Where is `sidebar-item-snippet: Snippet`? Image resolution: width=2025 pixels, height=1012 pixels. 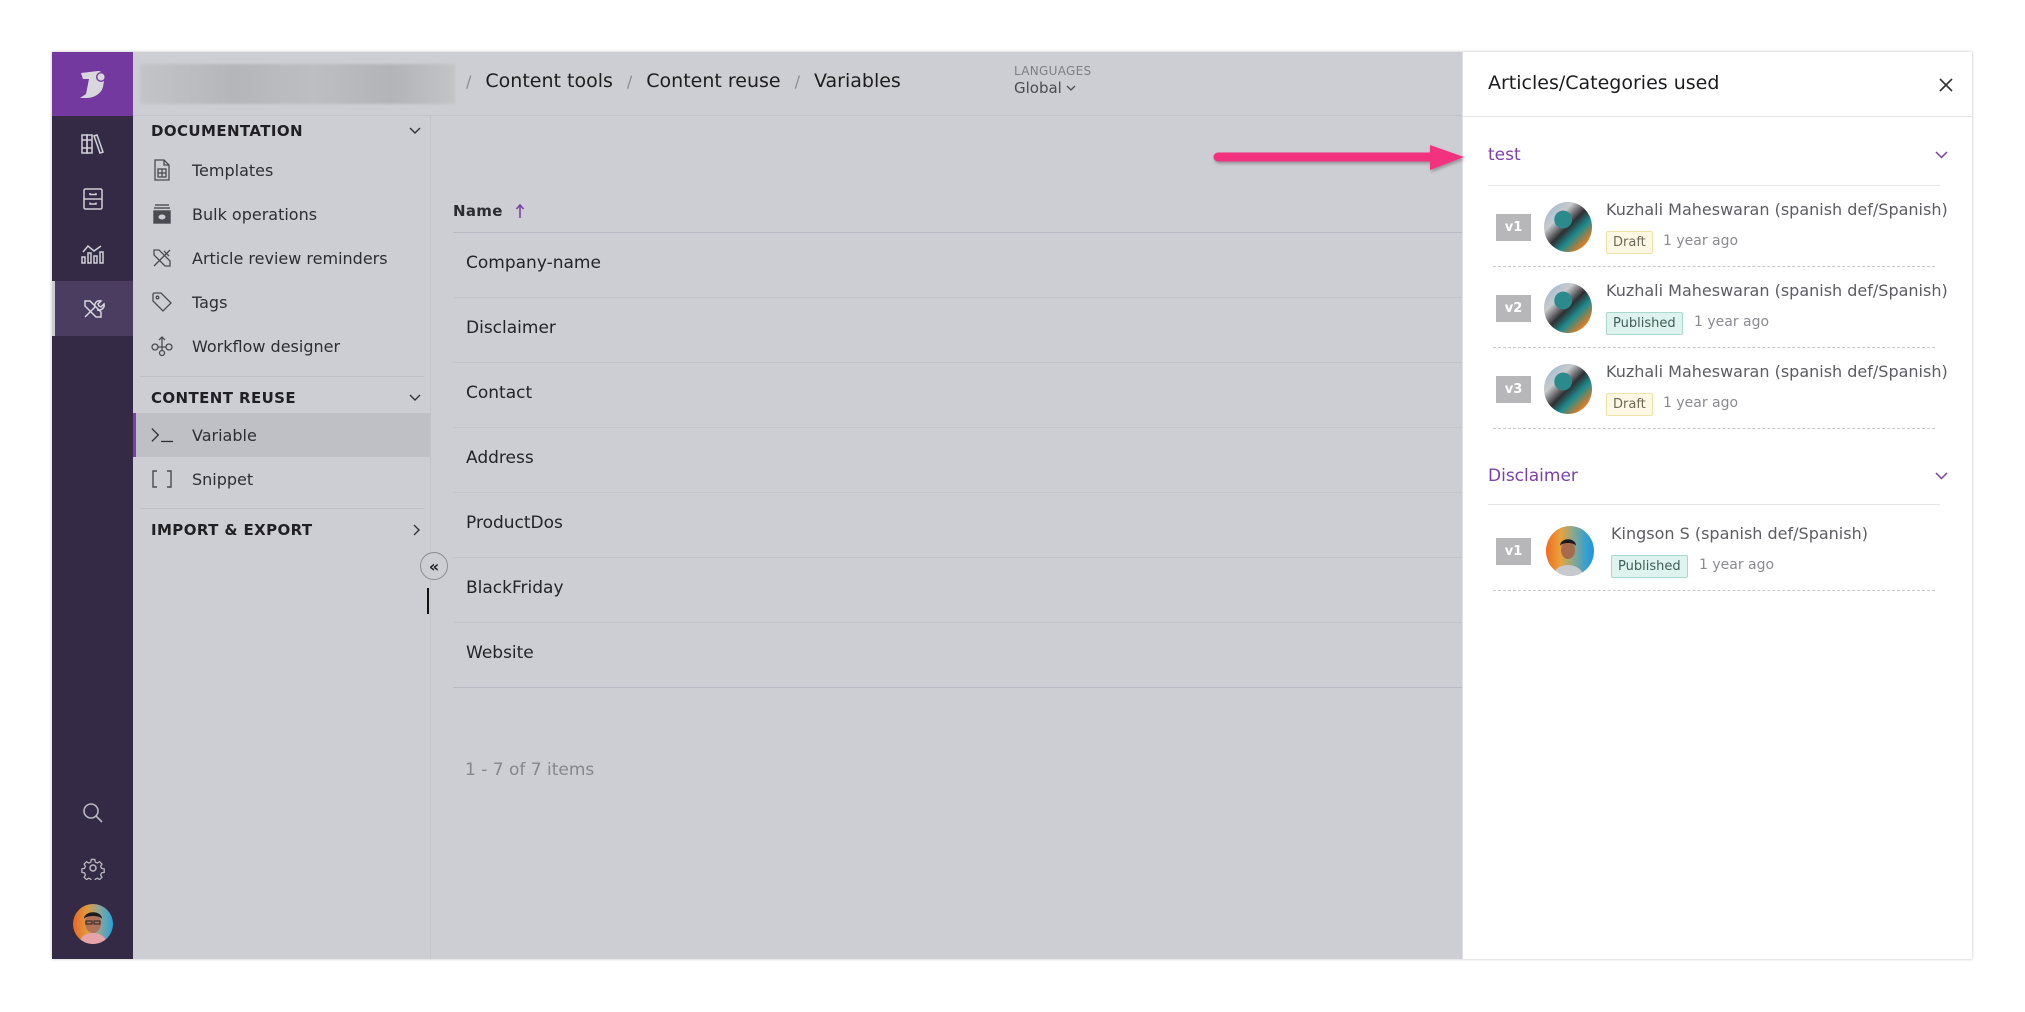 sidebar-item-snippet: Snippet is located at coordinates (281, 479).